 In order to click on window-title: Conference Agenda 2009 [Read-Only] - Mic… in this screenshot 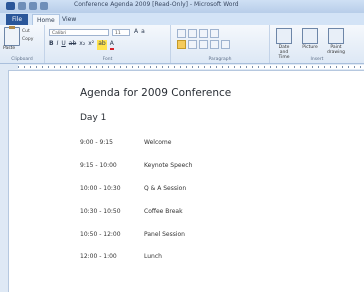, I will do `click(156, 4)`.